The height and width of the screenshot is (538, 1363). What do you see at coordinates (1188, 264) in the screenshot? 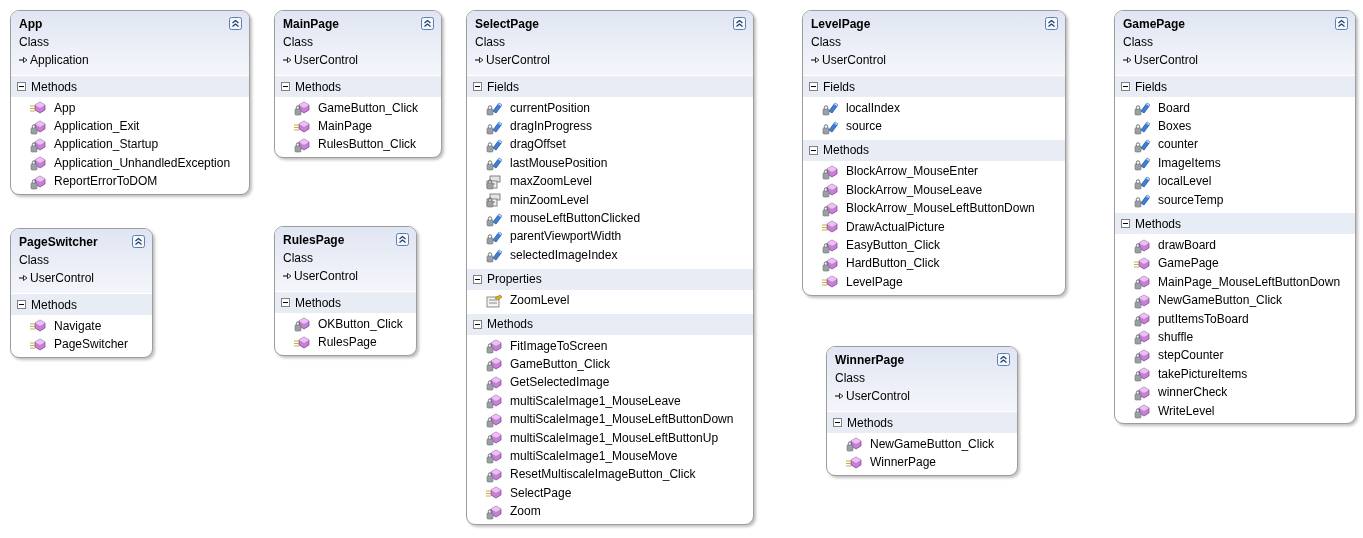
I see `member-name: GamePage` at bounding box center [1188, 264].